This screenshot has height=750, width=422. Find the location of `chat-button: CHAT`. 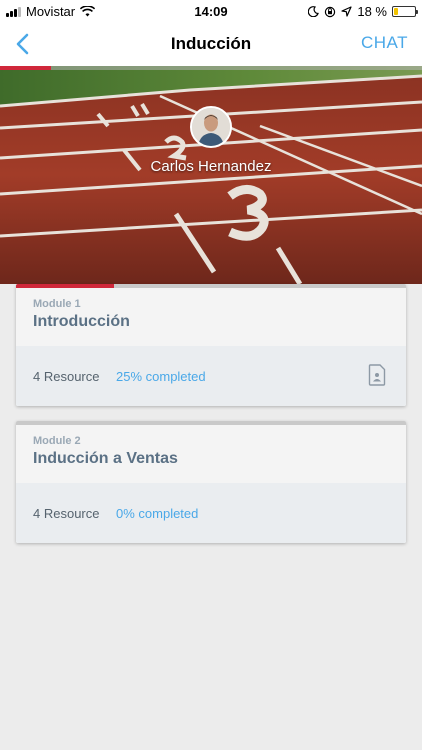

chat-button: CHAT is located at coordinates (384, 43).